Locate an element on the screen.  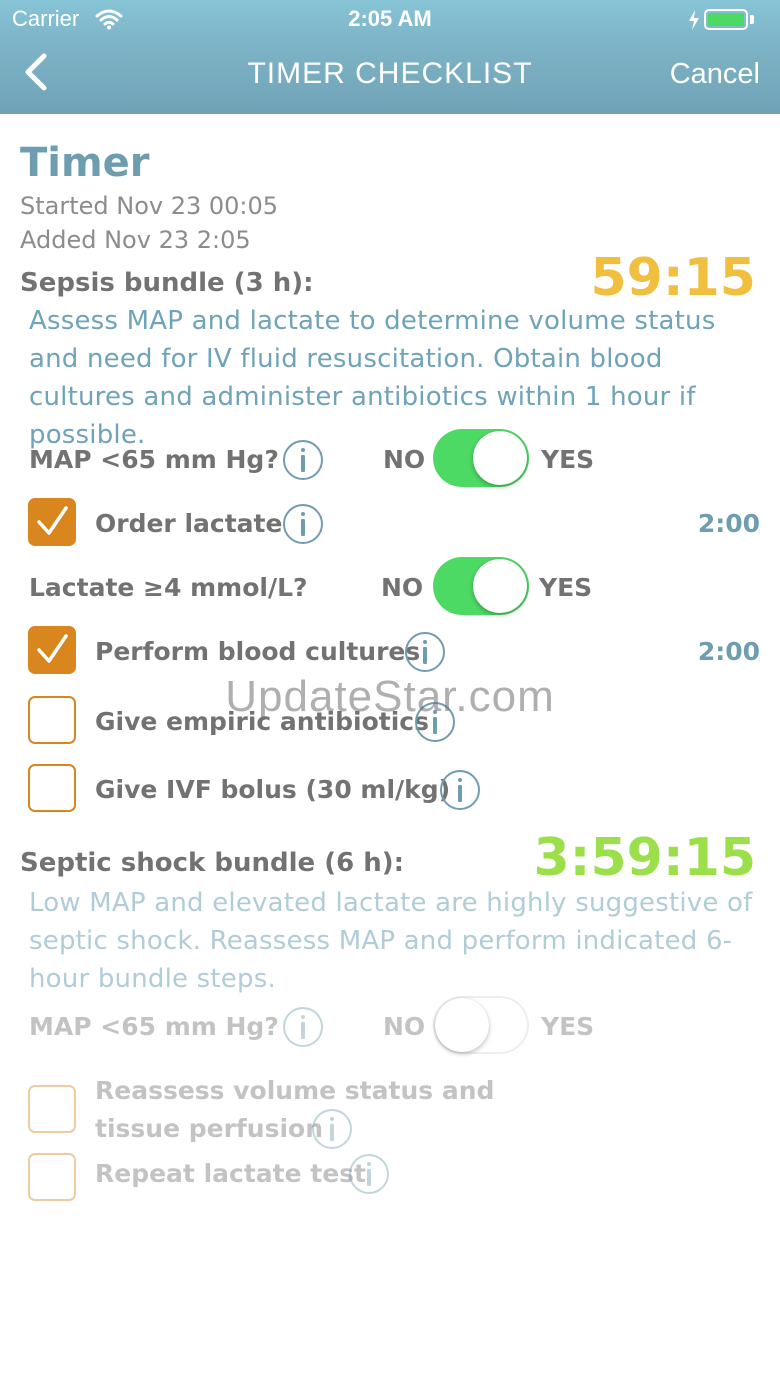
lactate-question-label: Lactate ≥4 mmol/L? is located at coordinates (168, 587).